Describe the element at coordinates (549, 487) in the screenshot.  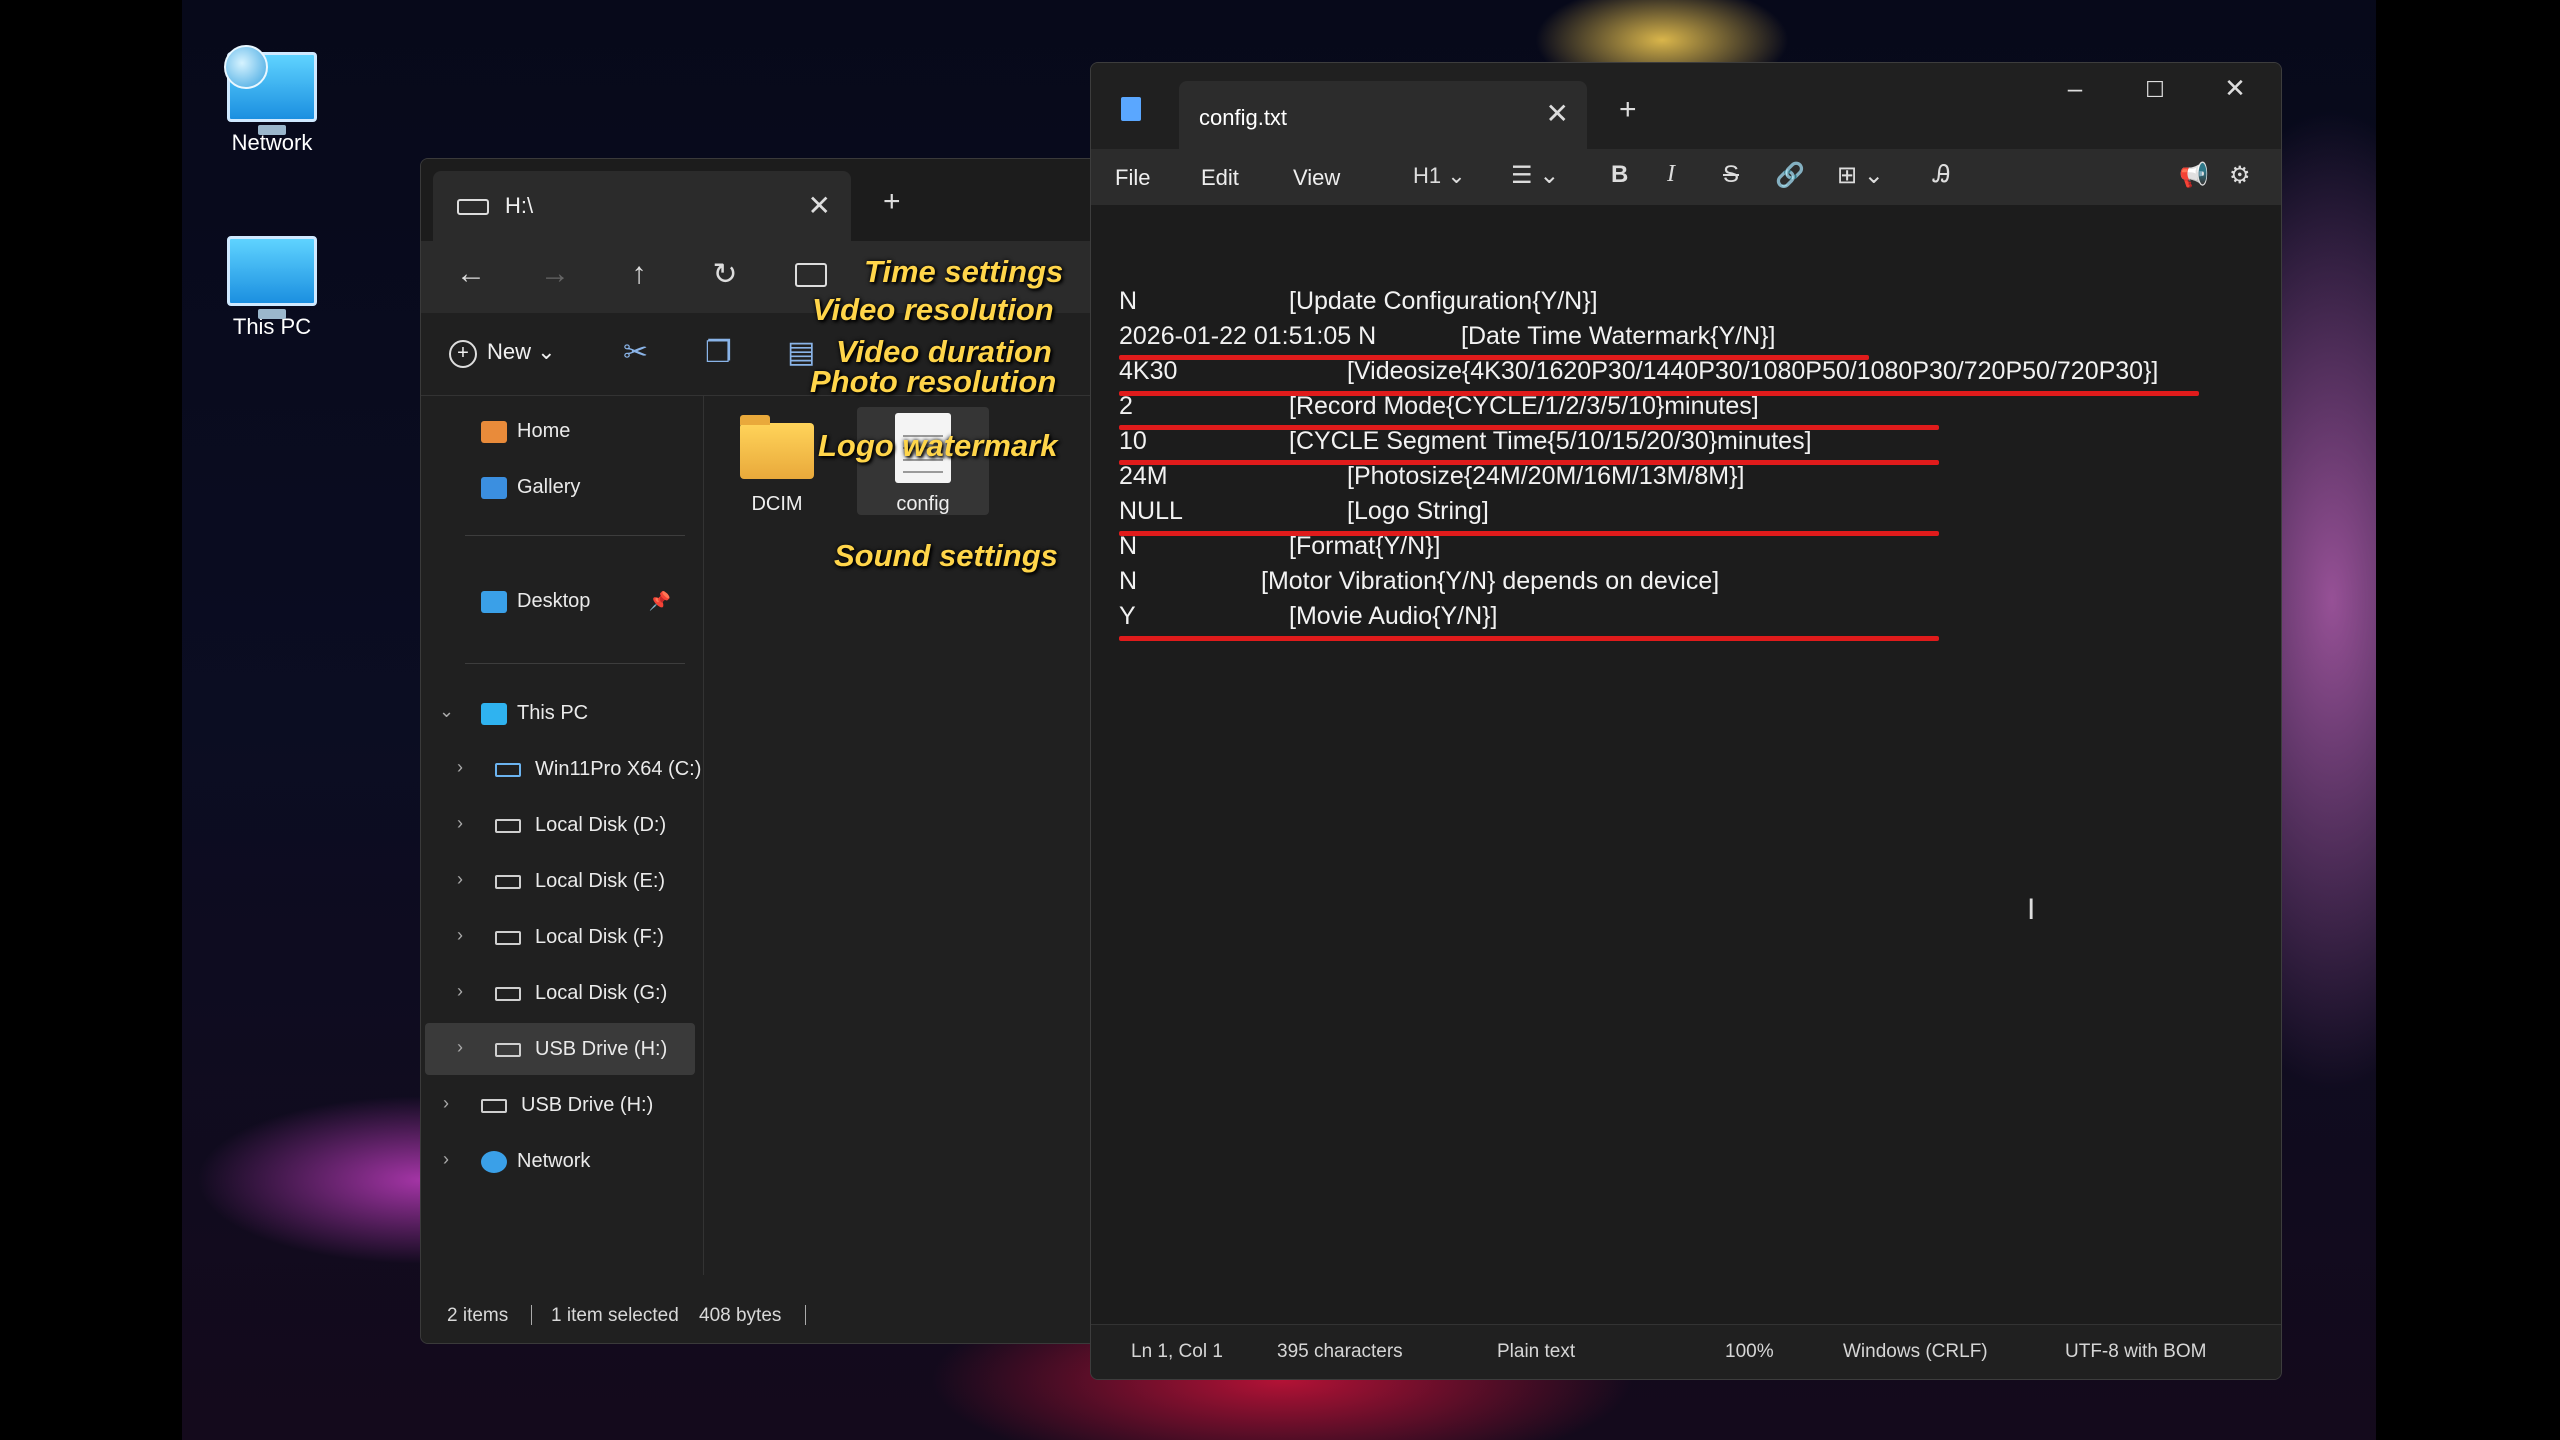
I see `sidebar-item-label: Gallery` at that location.